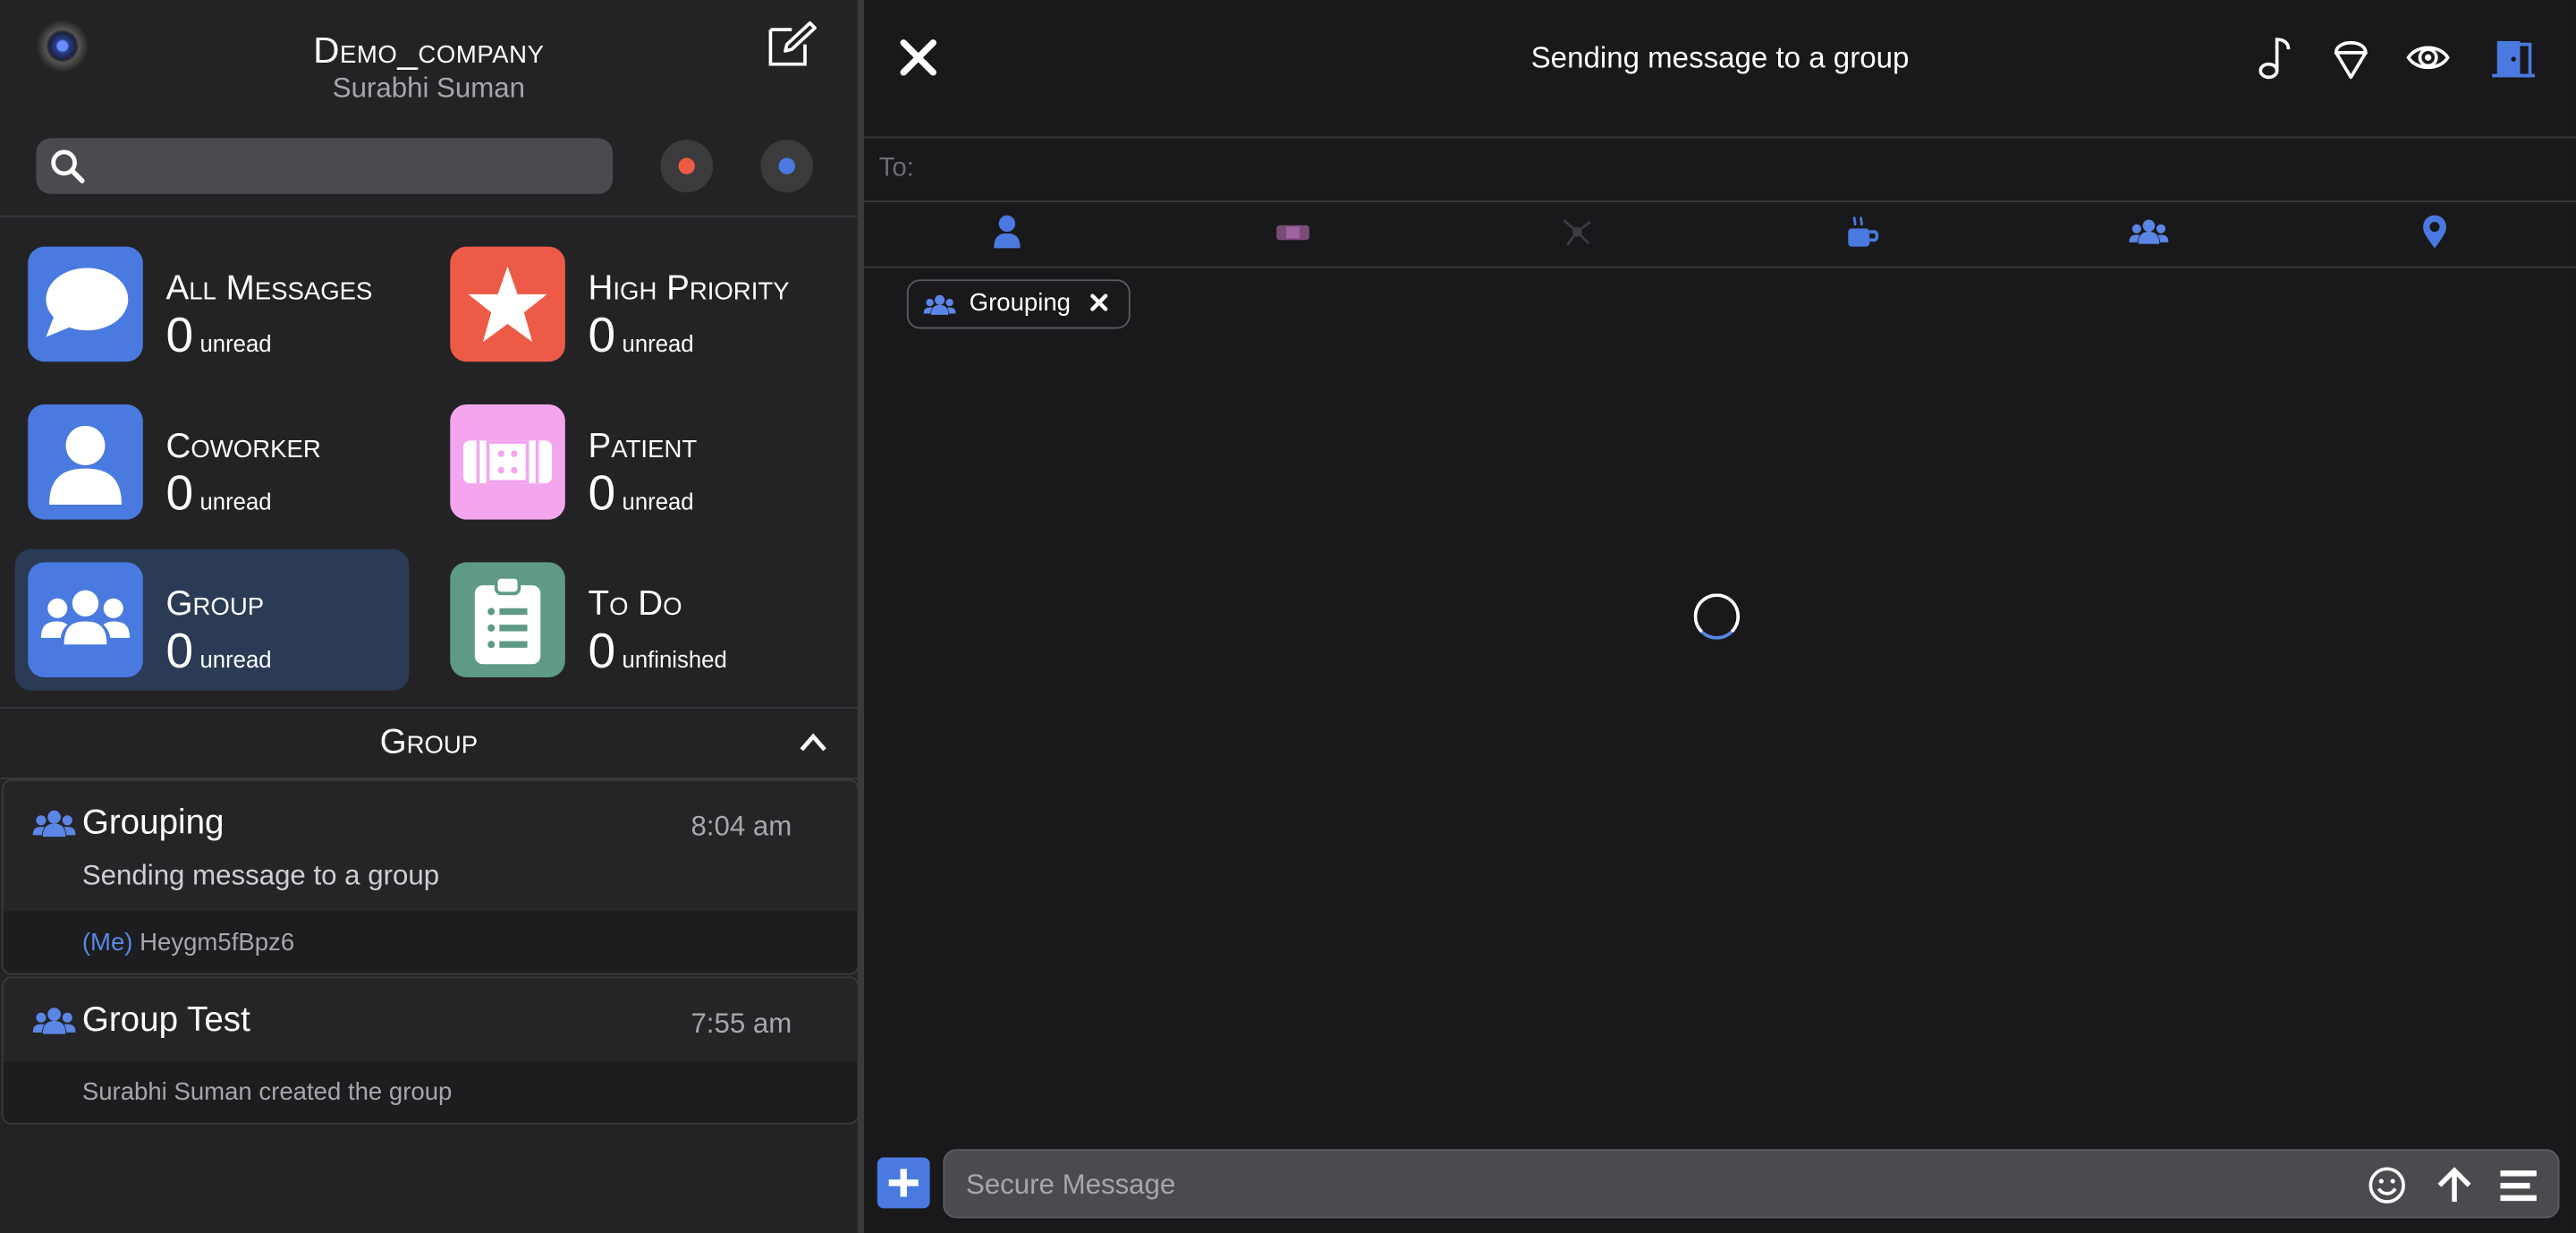 This screenshot has height=1233, width=2576. I want to click on coffee-icon, so click(1863, 232).